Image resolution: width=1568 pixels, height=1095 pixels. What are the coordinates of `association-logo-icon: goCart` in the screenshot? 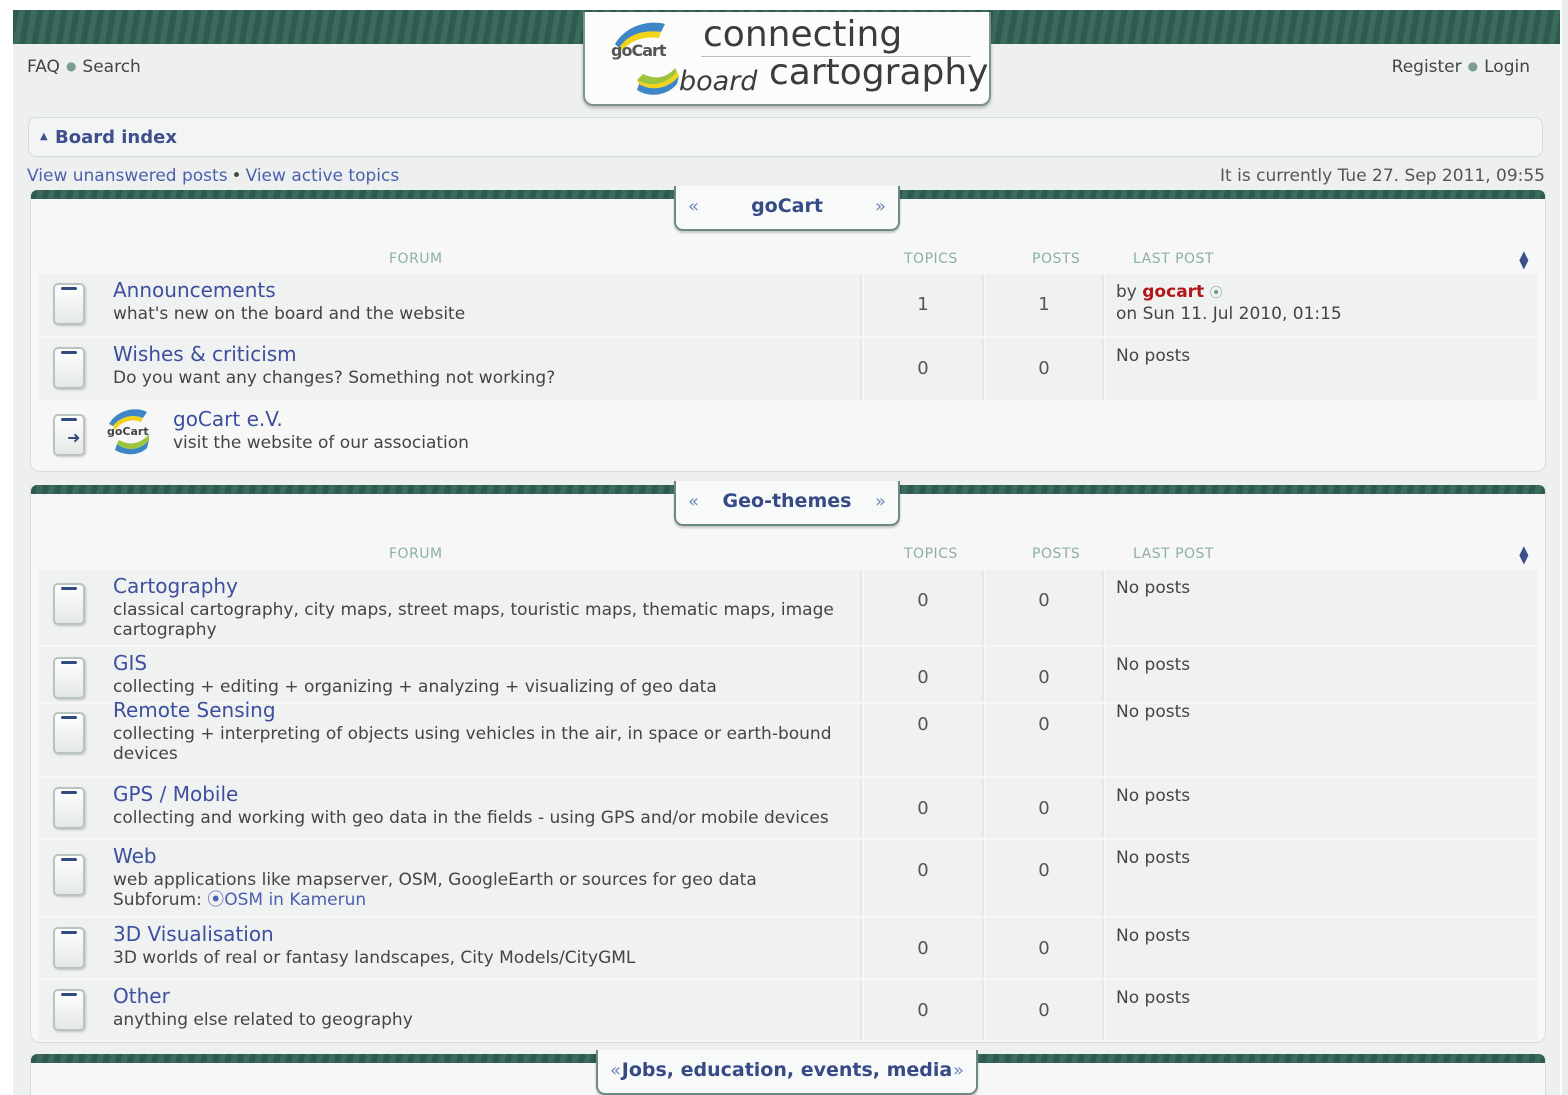 It's located at (128, 432).